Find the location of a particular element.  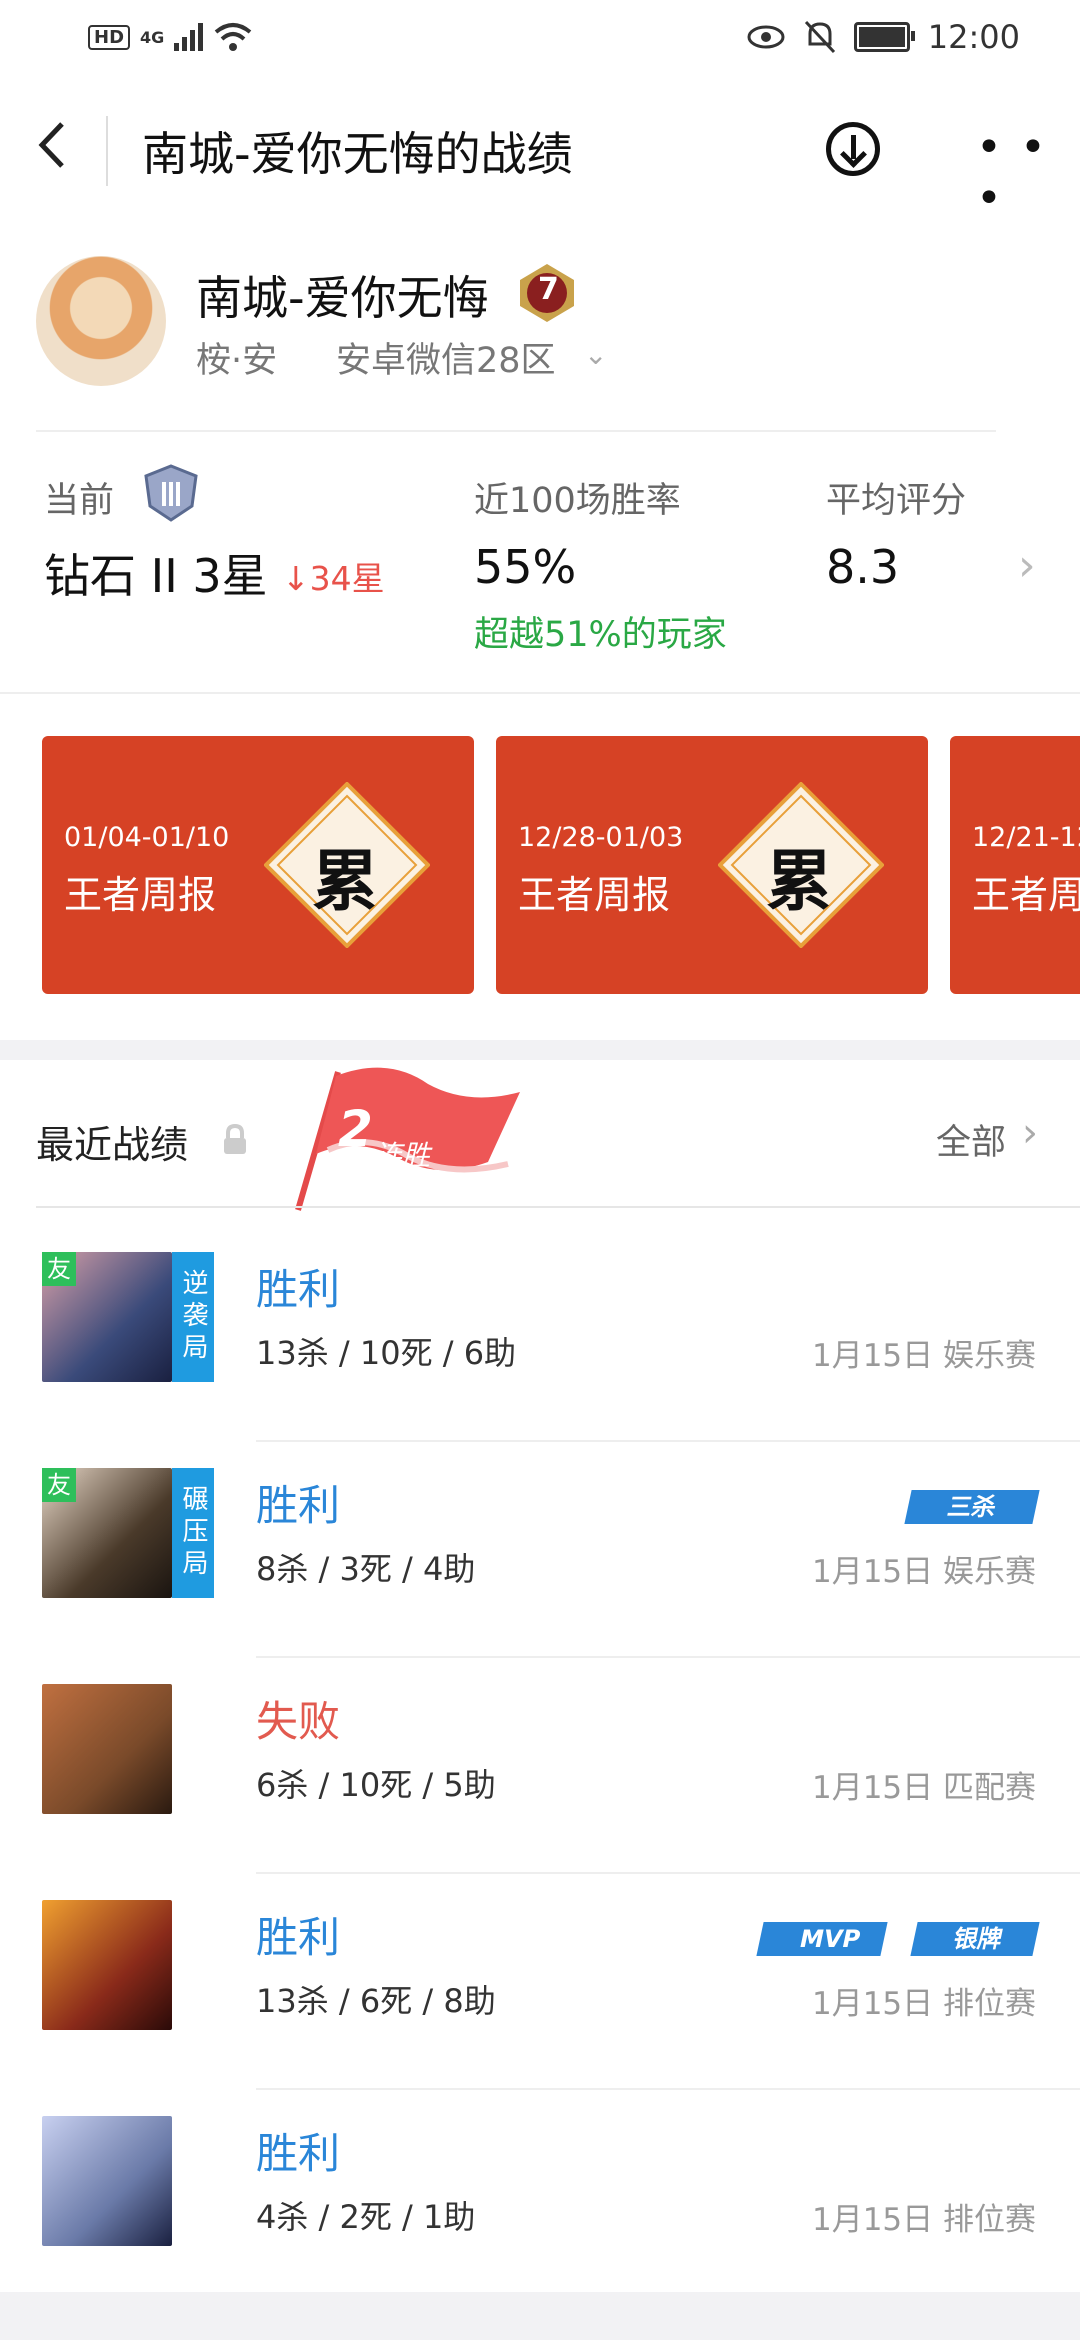

view-all-link: 全部 is located at coordinates (971, 1139).